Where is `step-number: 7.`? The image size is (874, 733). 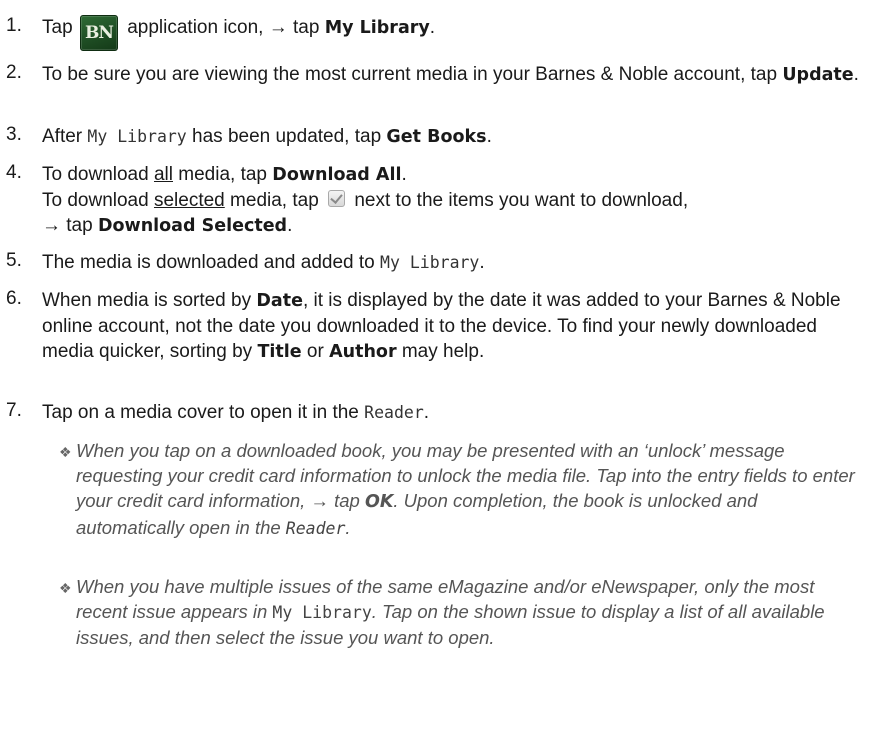
step-number: 7. is located at coordinates (14, 410).